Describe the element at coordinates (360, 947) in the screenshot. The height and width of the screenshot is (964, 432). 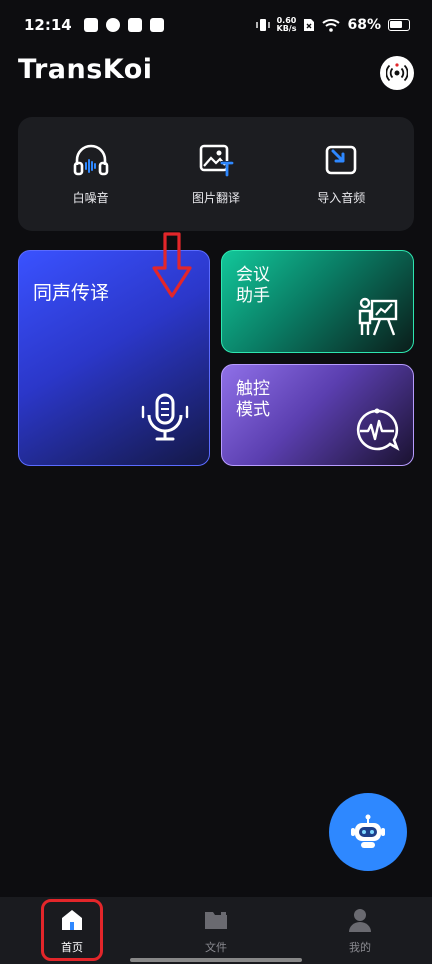
I see `nav-label: 我的` at that location.